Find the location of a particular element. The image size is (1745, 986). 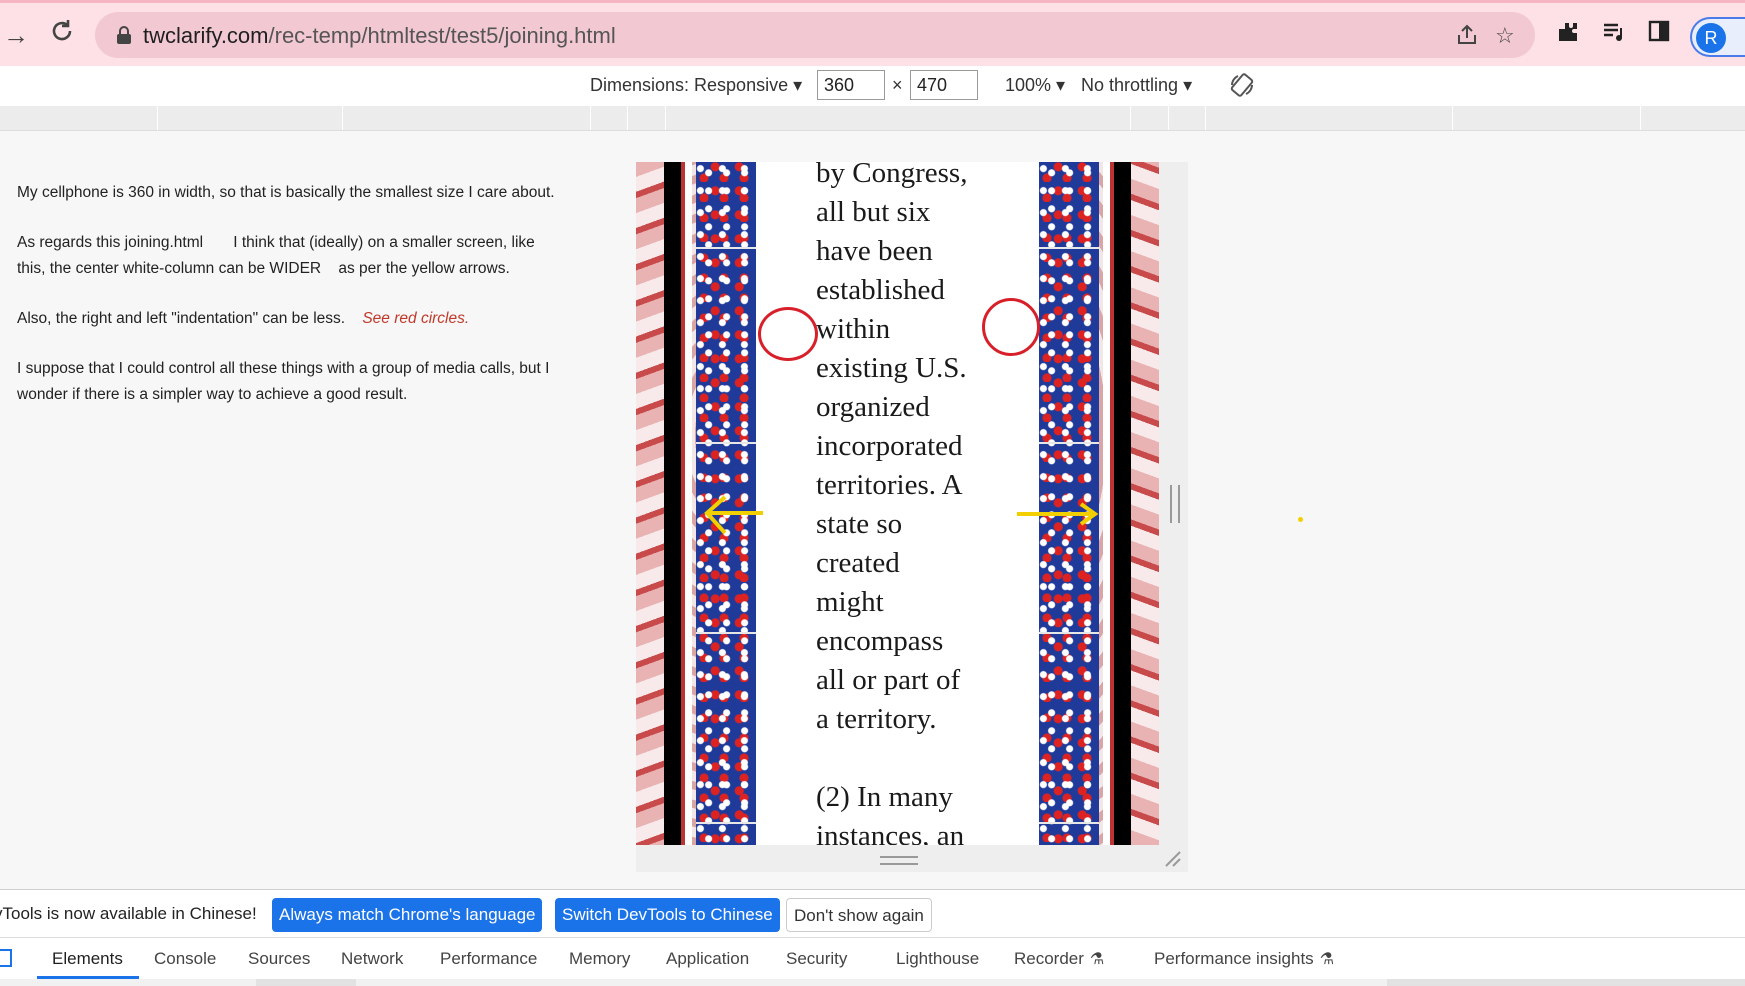

yellow-arrow-left is located at coordinates (733, 515).